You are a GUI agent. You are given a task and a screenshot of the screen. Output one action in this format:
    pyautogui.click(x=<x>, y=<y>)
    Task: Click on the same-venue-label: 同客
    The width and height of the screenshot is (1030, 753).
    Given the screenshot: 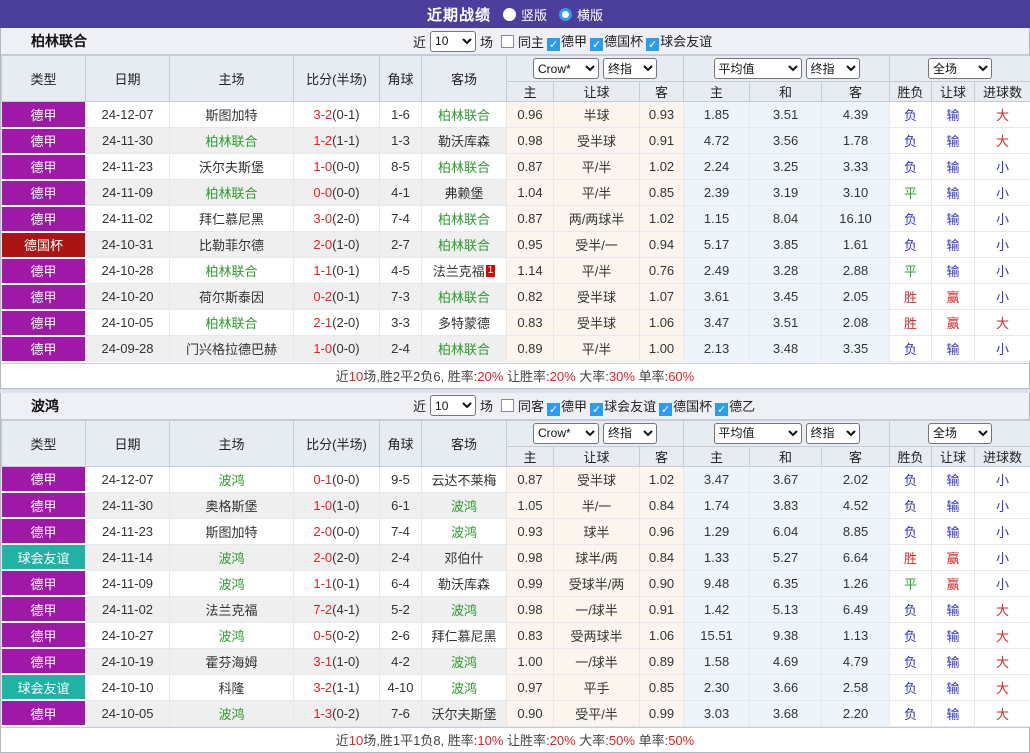 What is the action you would take?
    pyautogui.click(x=531, y=405)
    